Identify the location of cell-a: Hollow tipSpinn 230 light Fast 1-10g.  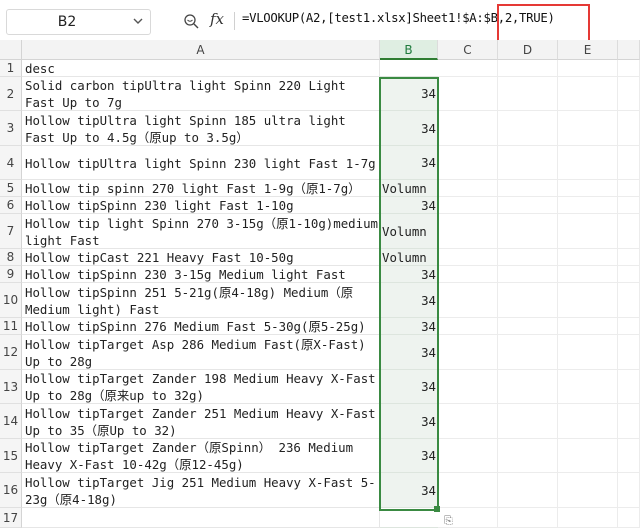
(201, 205).